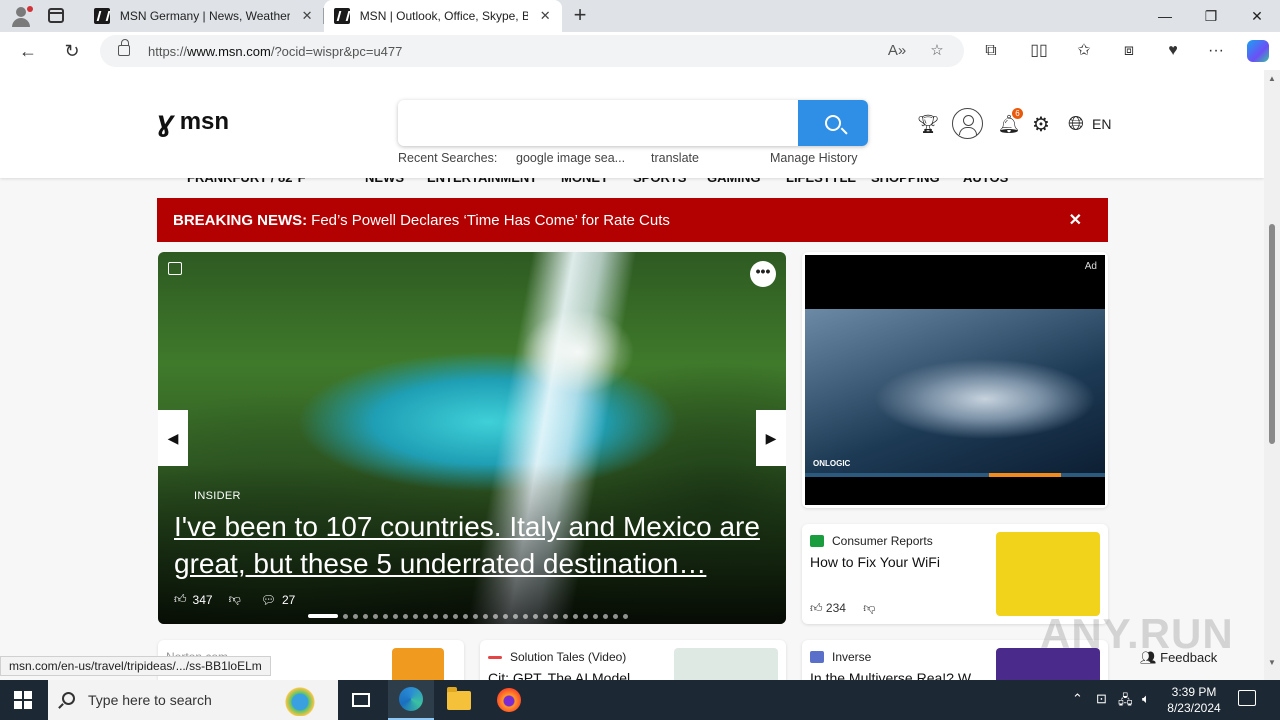 The width and height of the screenshot is (1280, 720). I want to click on favorite-star-icon: ☆, so click(937, 51).